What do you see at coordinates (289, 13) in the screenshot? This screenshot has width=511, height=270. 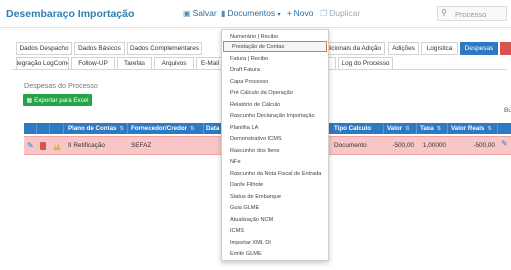 I see `plus-icon: +` at bounding box center [289, 13].